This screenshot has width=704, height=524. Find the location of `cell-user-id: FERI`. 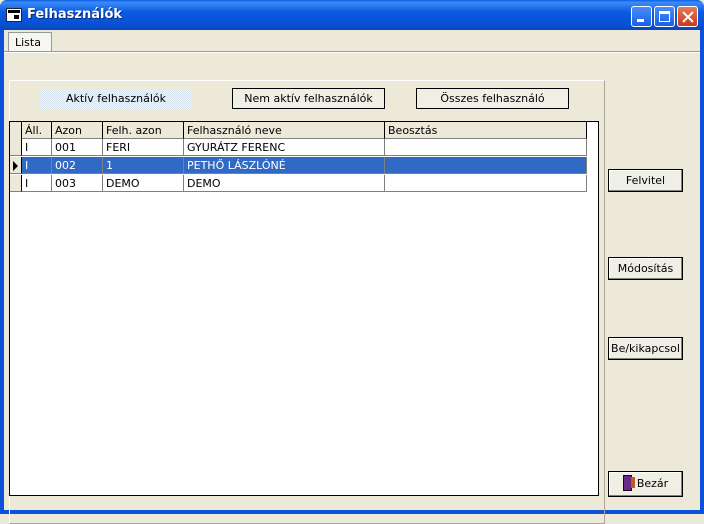

cell-user-id: FERI is located at coordinates (143, 147).